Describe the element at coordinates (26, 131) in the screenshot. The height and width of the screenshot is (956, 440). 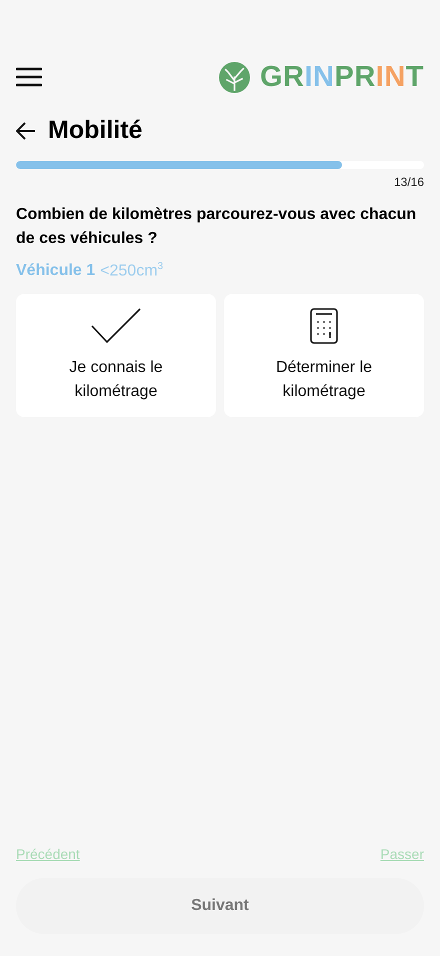
I see `back-arrow-icon` at that location.